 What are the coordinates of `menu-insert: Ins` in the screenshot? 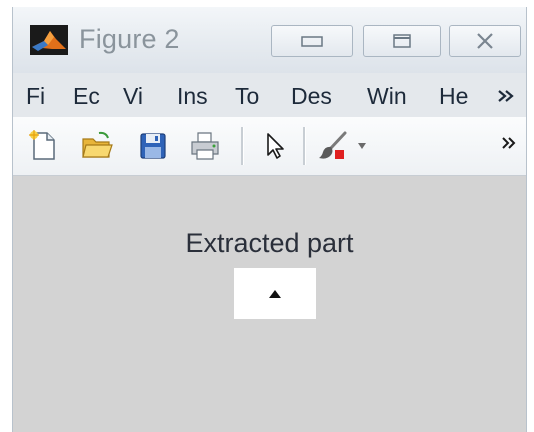 It's located at (192, 96).